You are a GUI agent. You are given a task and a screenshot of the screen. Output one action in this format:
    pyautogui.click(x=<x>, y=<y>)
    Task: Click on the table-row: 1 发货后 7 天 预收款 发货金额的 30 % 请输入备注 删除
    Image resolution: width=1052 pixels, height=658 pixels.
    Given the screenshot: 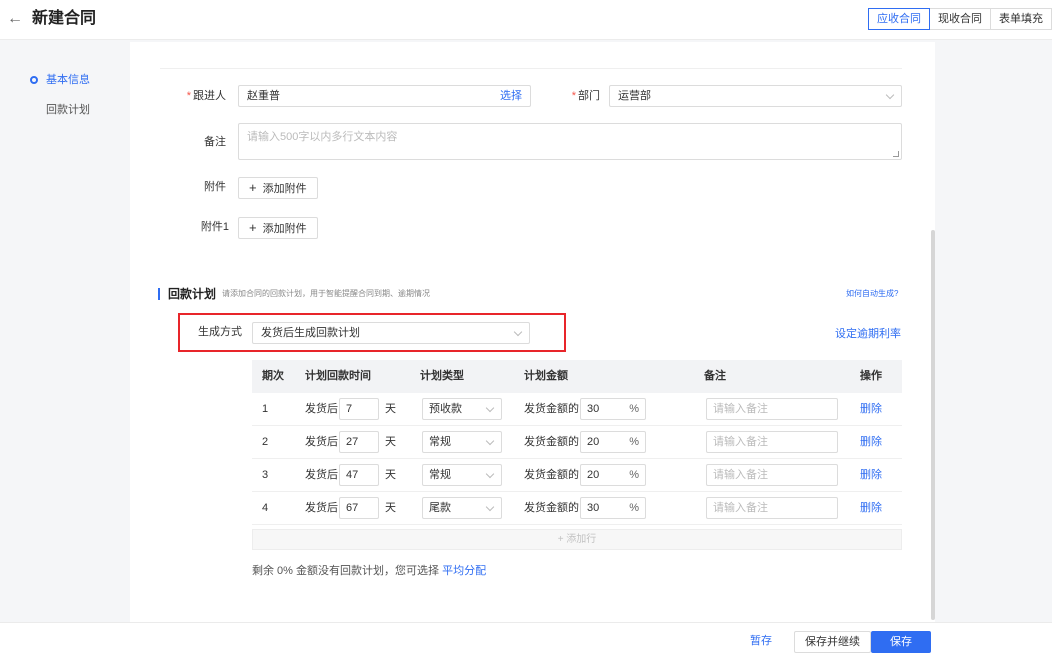 What is the action you would take?
    pyautogui.click(x=577, y=409)
    